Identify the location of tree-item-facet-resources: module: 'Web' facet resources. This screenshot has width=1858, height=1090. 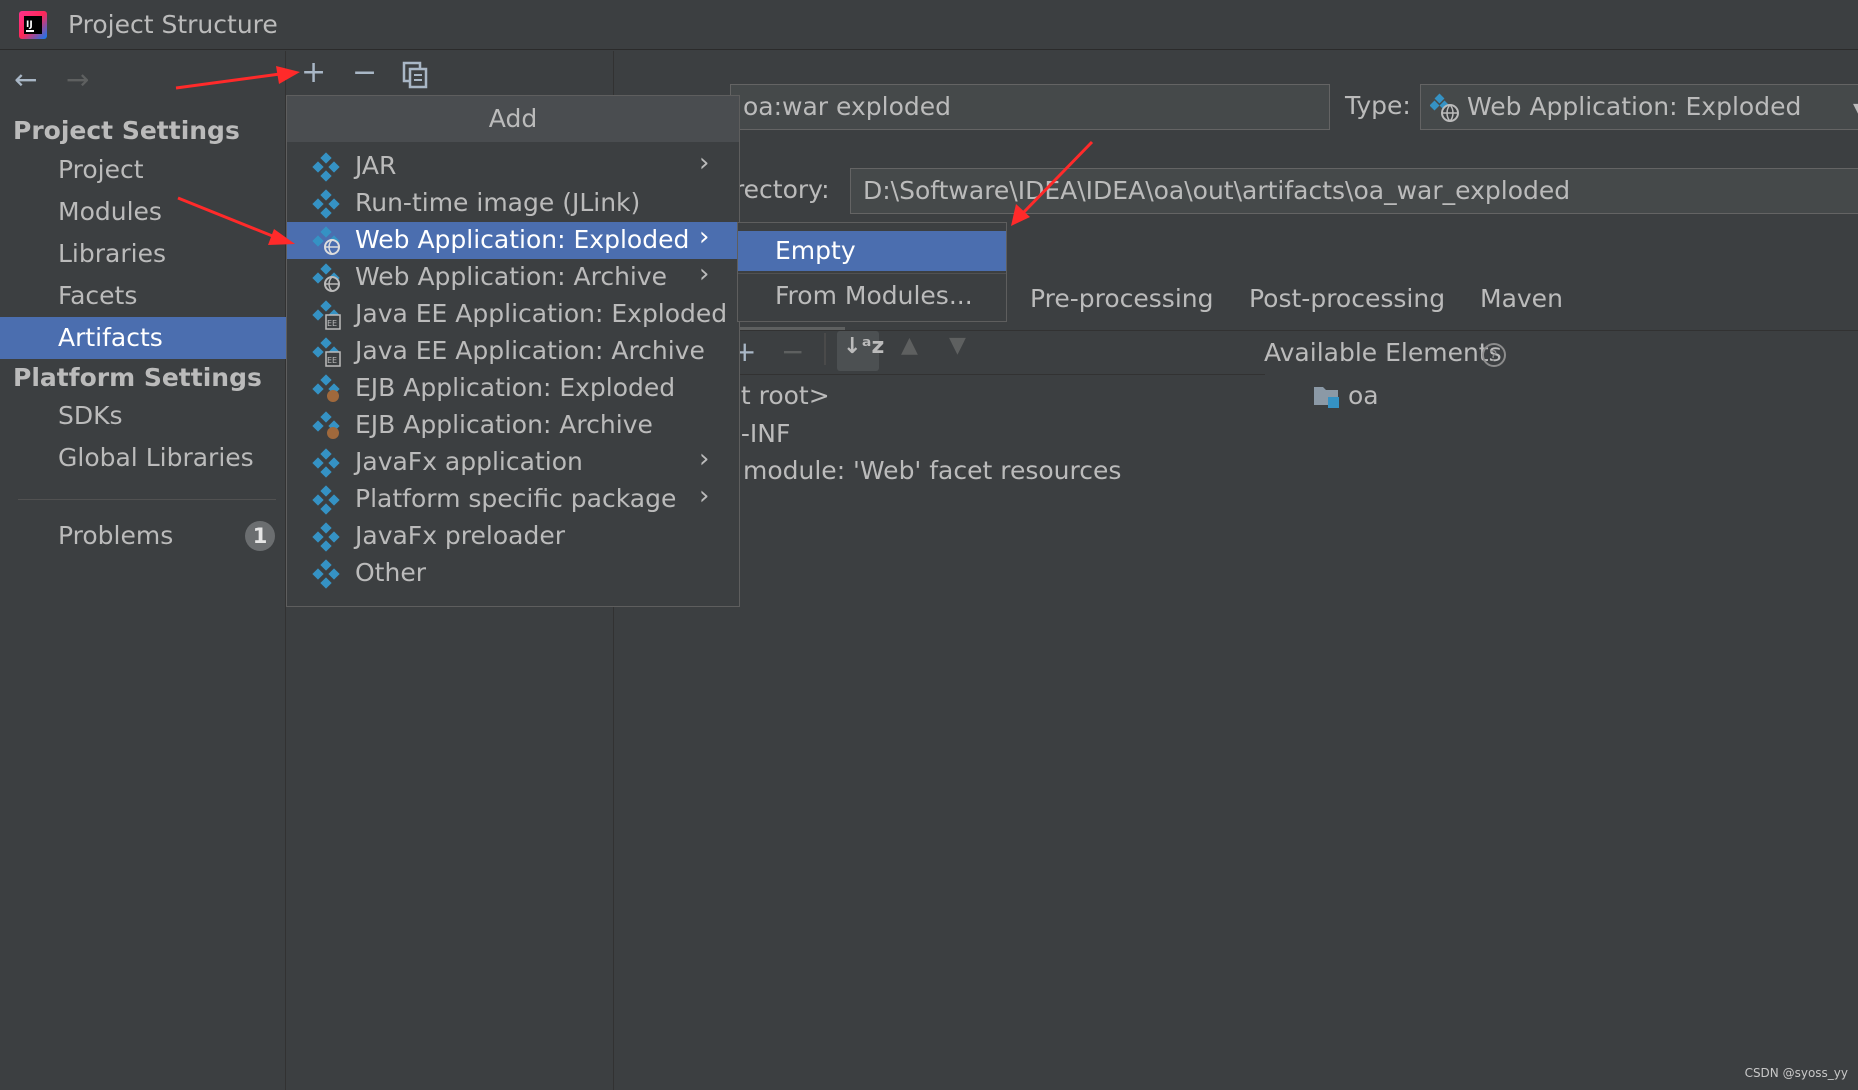
(932, 470).